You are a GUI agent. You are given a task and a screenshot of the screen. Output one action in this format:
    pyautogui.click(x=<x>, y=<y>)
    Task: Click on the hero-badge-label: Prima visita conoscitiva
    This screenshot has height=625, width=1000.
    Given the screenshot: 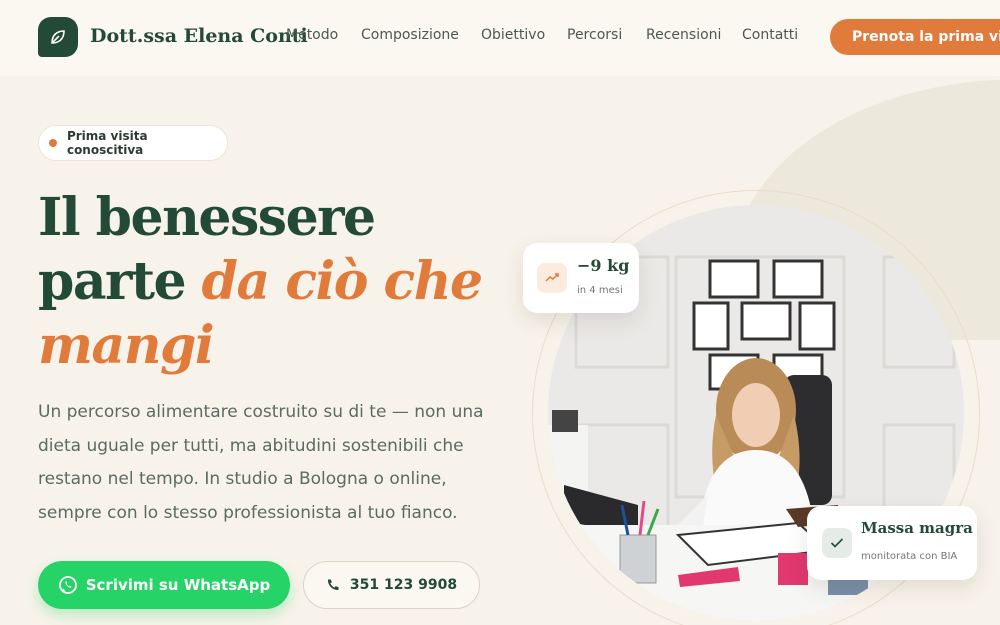 What is the action you would take?
    pyautogui.click(x=107, y=143)
    